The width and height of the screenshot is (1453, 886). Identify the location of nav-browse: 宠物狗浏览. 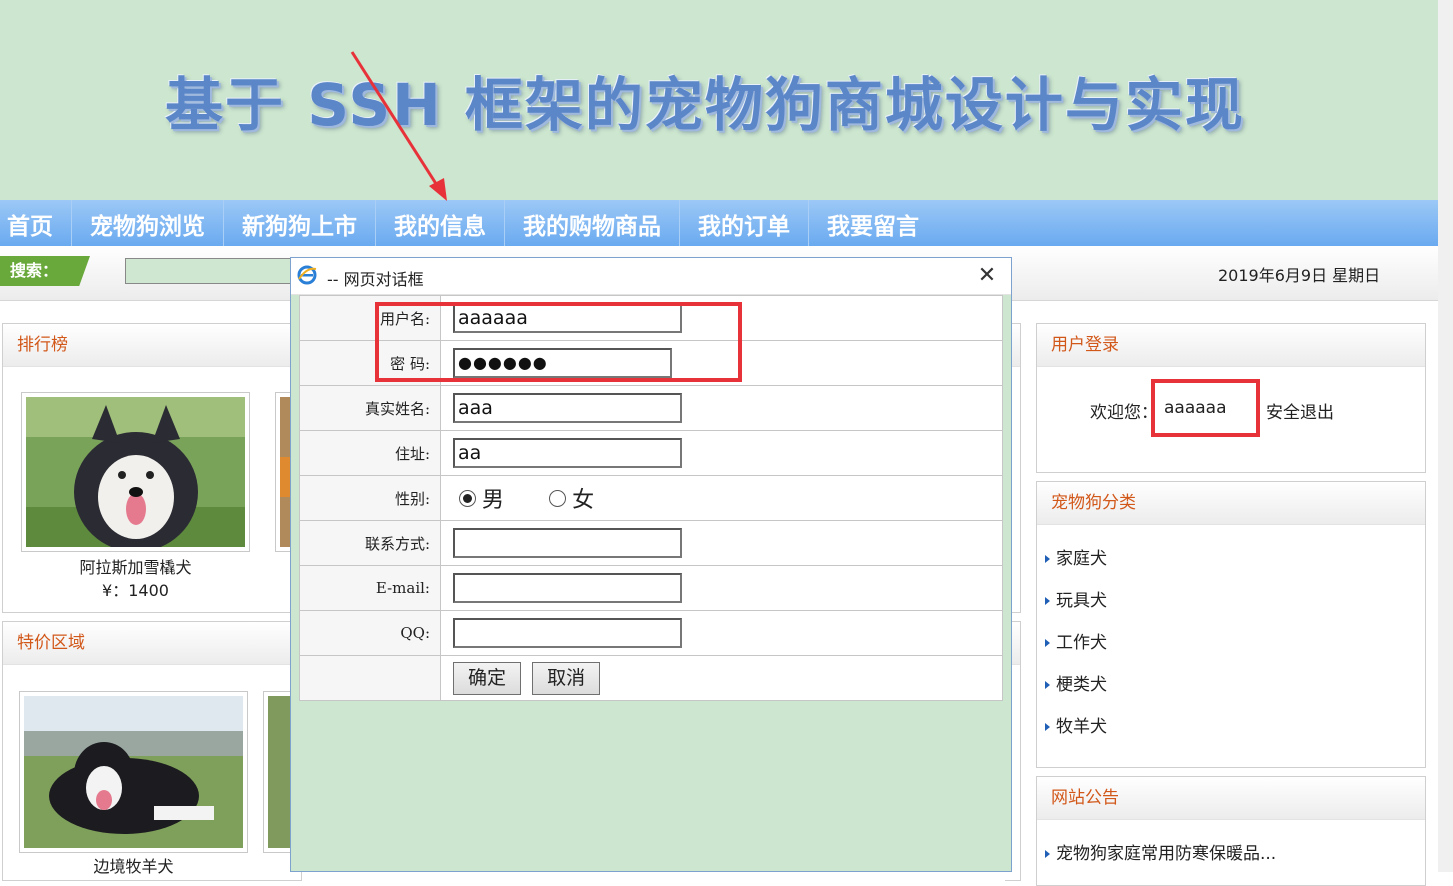
(148, 223).